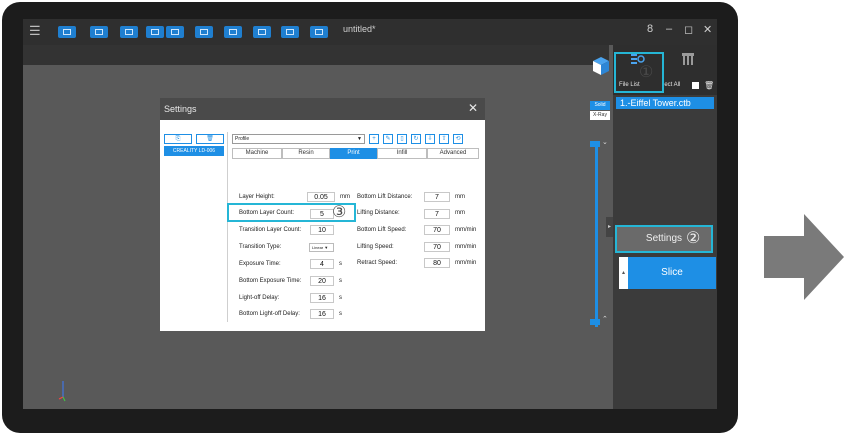  I want to click on model-list-icon, so click(688, 59).